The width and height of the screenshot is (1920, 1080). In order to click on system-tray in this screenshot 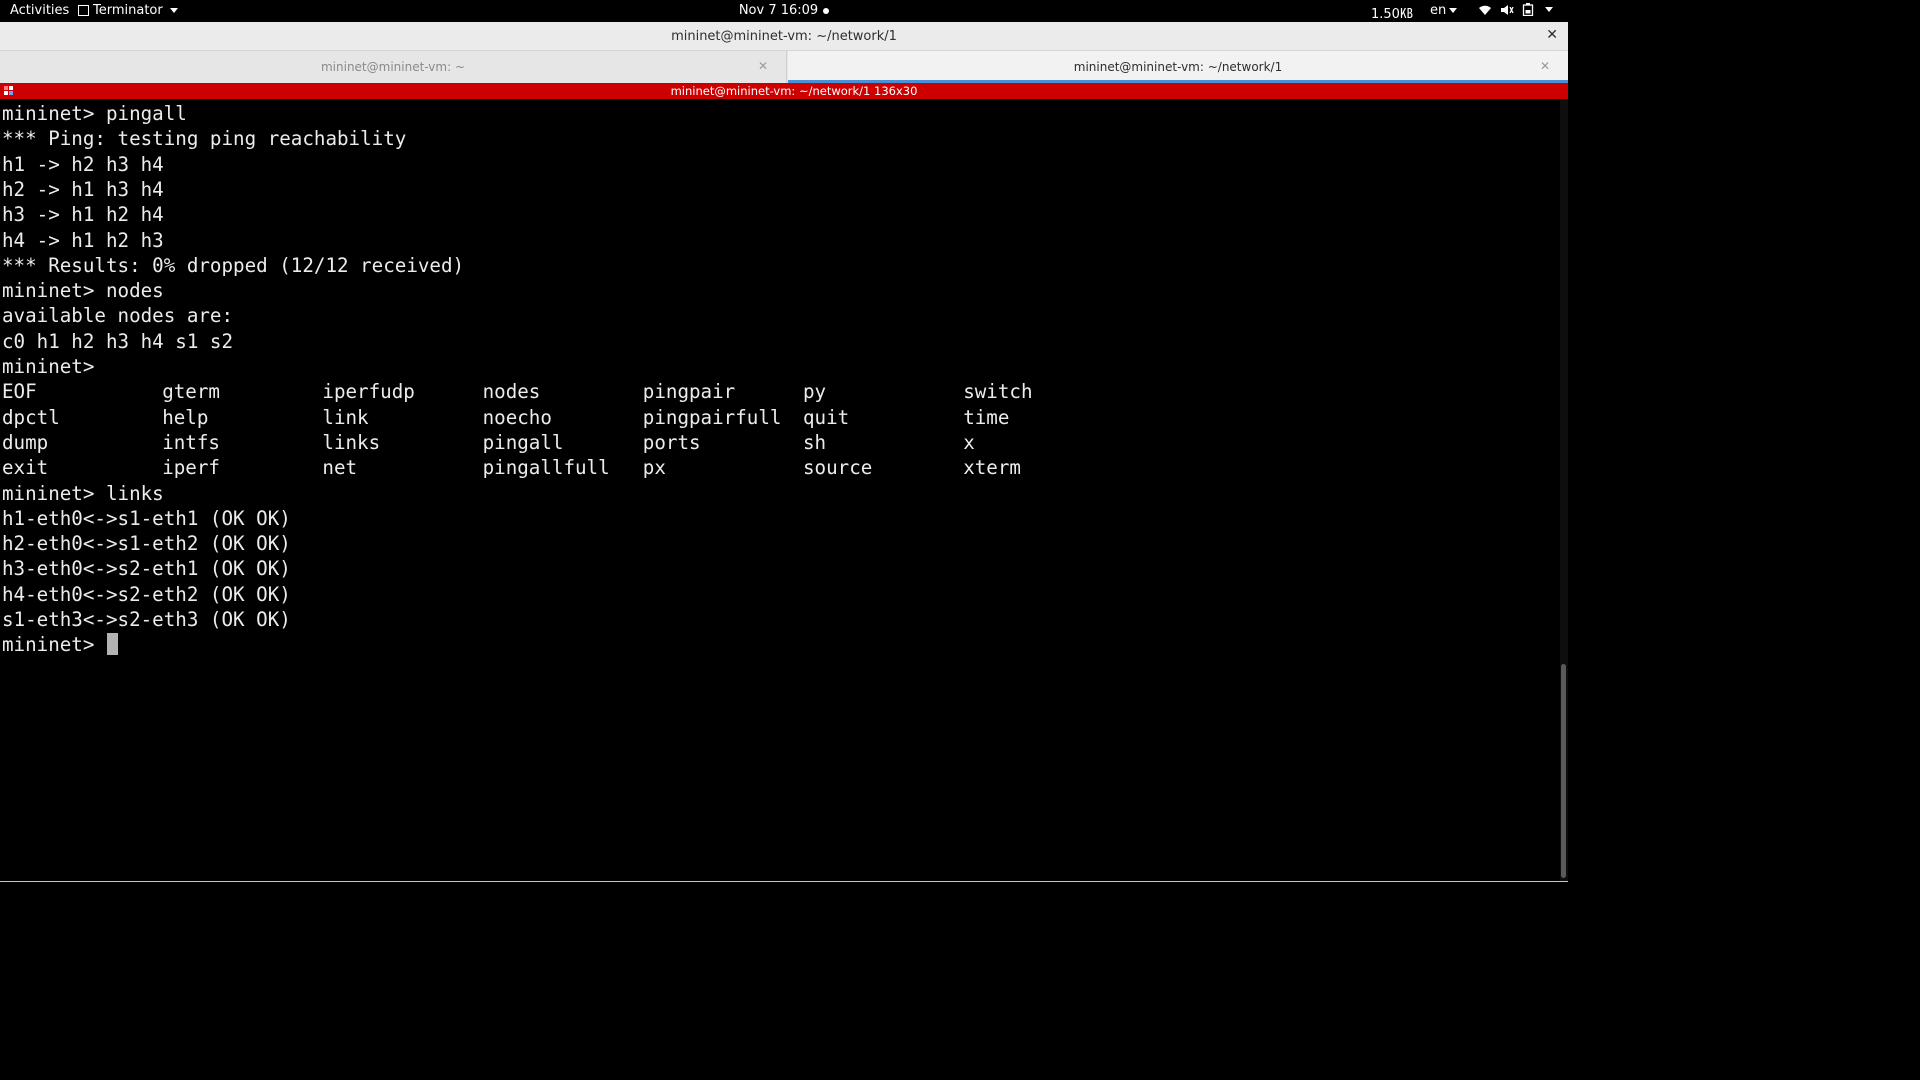, I will do `click(1515, 9)`.